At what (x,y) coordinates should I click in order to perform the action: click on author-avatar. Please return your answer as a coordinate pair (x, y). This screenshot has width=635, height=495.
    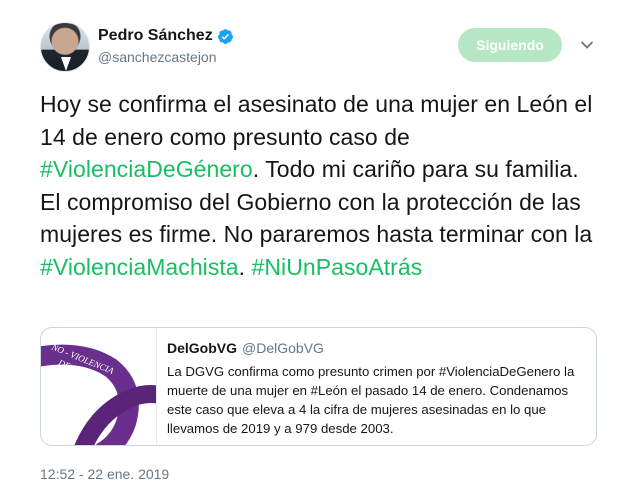
    Looking at the image, I should click on (65, 47).